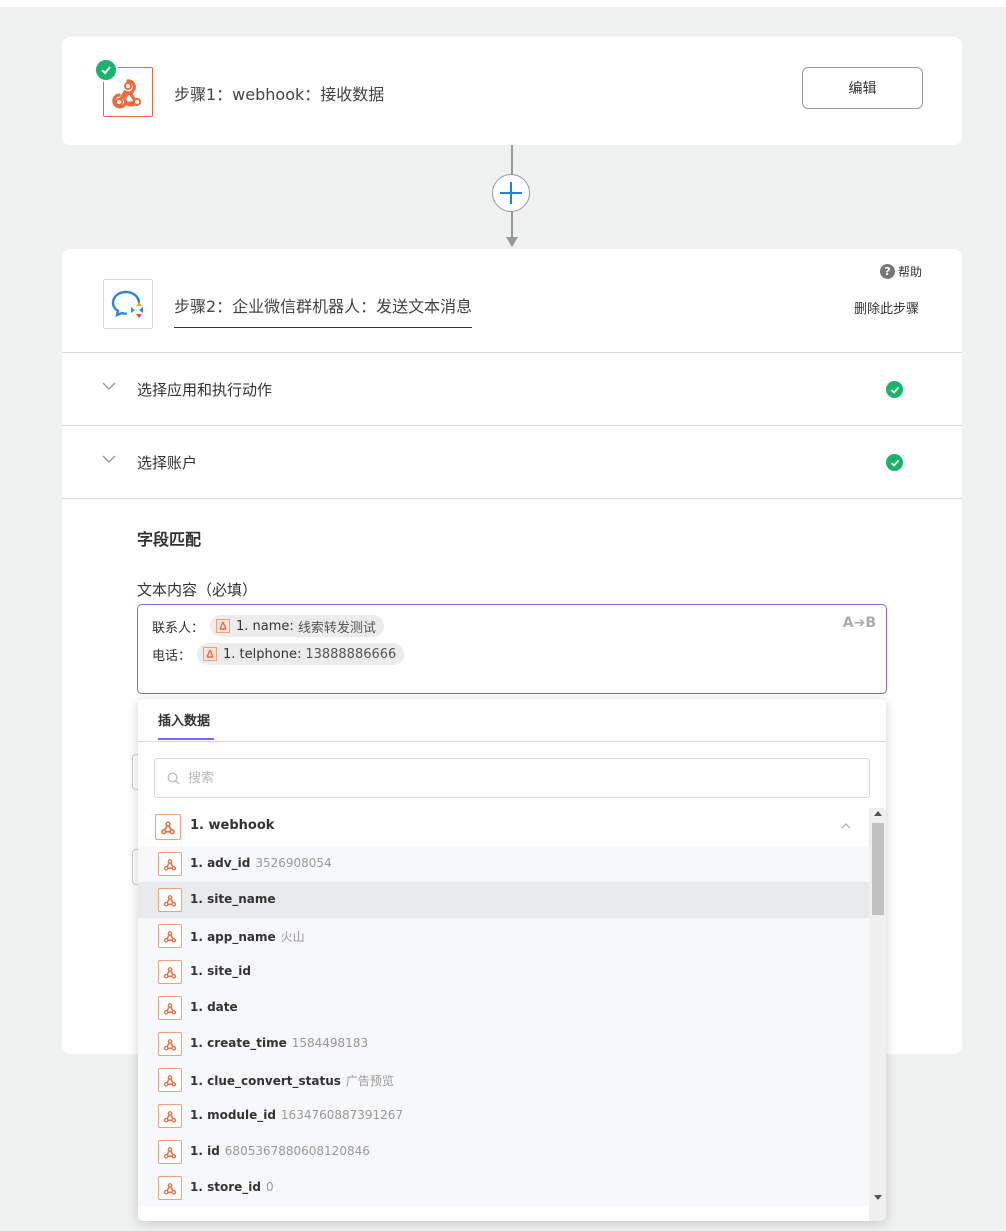 The width and height of the screenshot is (1006, 1231). What do you see at coordinates (220, 971) in the screenshot?
I see `item-key-text: 1. site_id` at bounding box center [220, 971].